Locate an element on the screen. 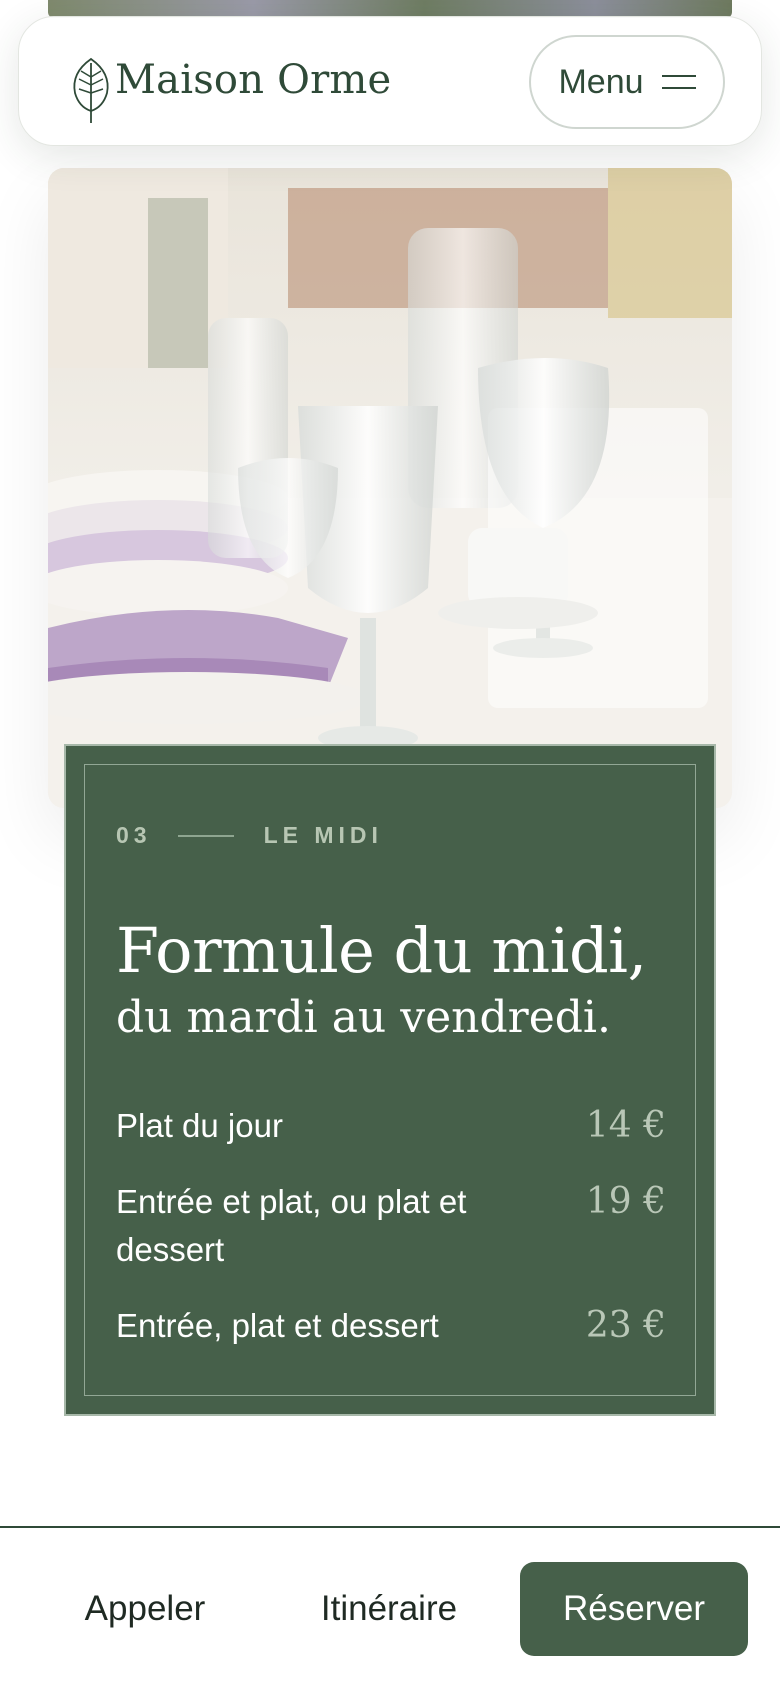 The image size is (780, 1688). item-name: Entrée et plat, ou plat et dessert is located at coordinates (291, 1225).